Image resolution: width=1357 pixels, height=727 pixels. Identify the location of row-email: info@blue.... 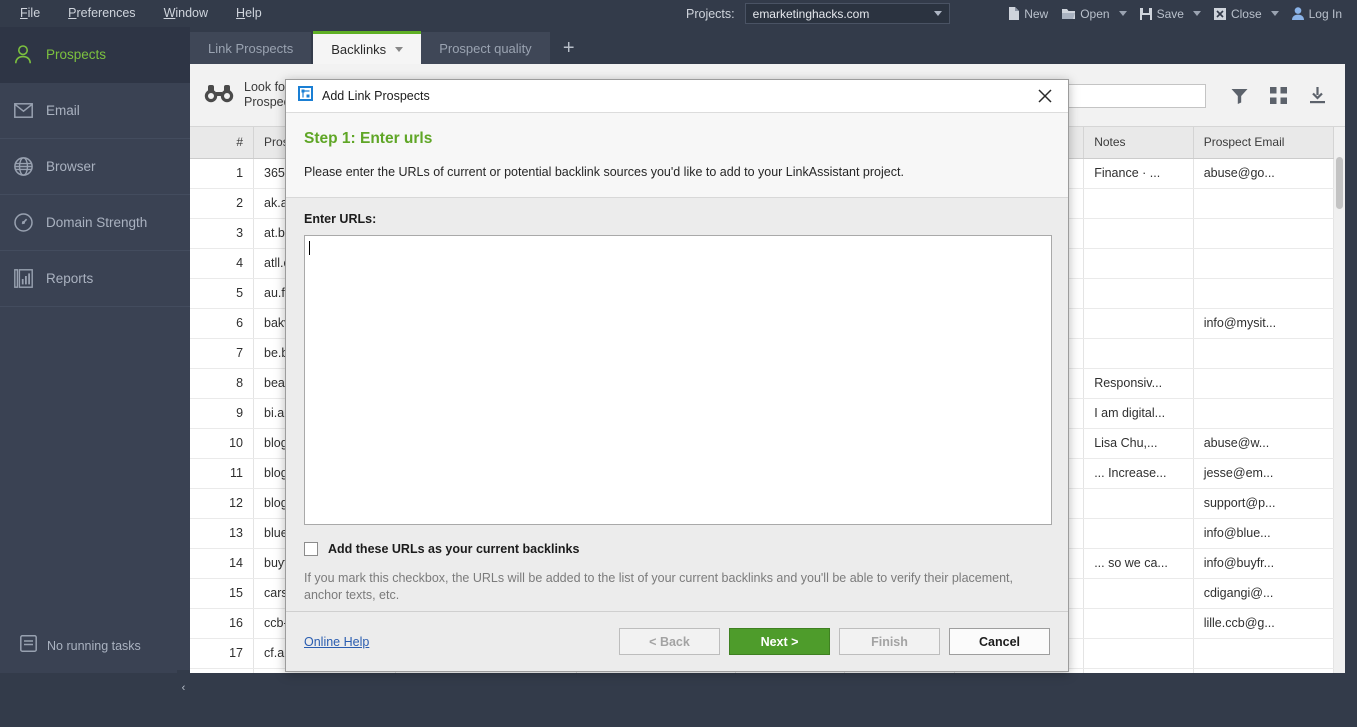
(1264, 533).